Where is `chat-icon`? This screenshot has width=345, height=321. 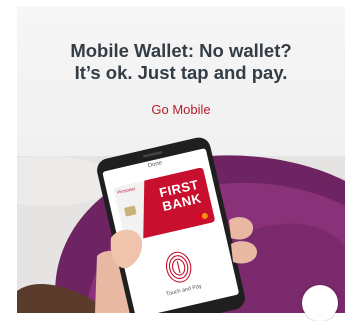
chat-icon is located at coordinates (320, 303).